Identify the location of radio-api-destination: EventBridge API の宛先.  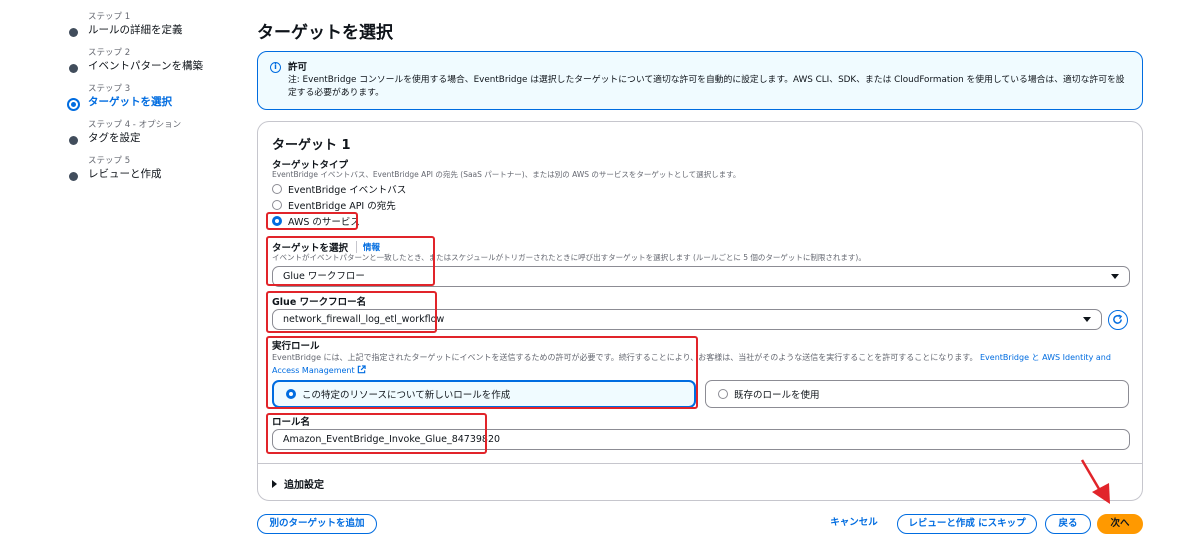
(334, 205).